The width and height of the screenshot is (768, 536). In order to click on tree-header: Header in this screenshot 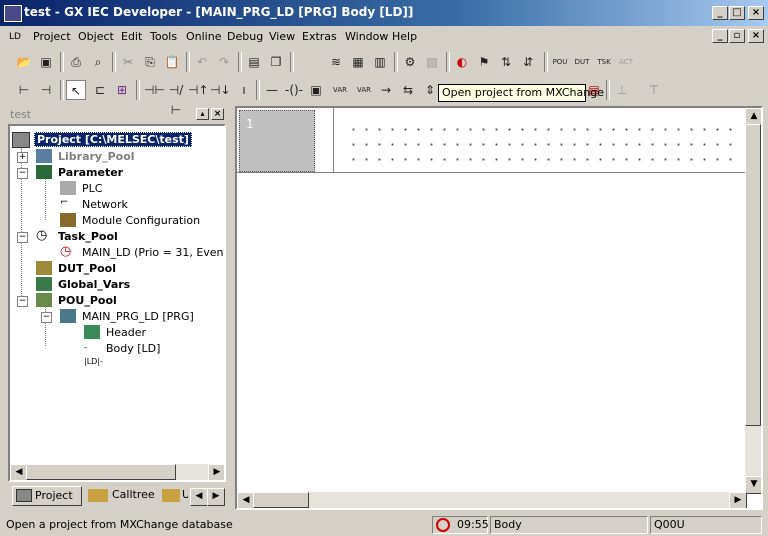, I will do `click(126, 332)`.